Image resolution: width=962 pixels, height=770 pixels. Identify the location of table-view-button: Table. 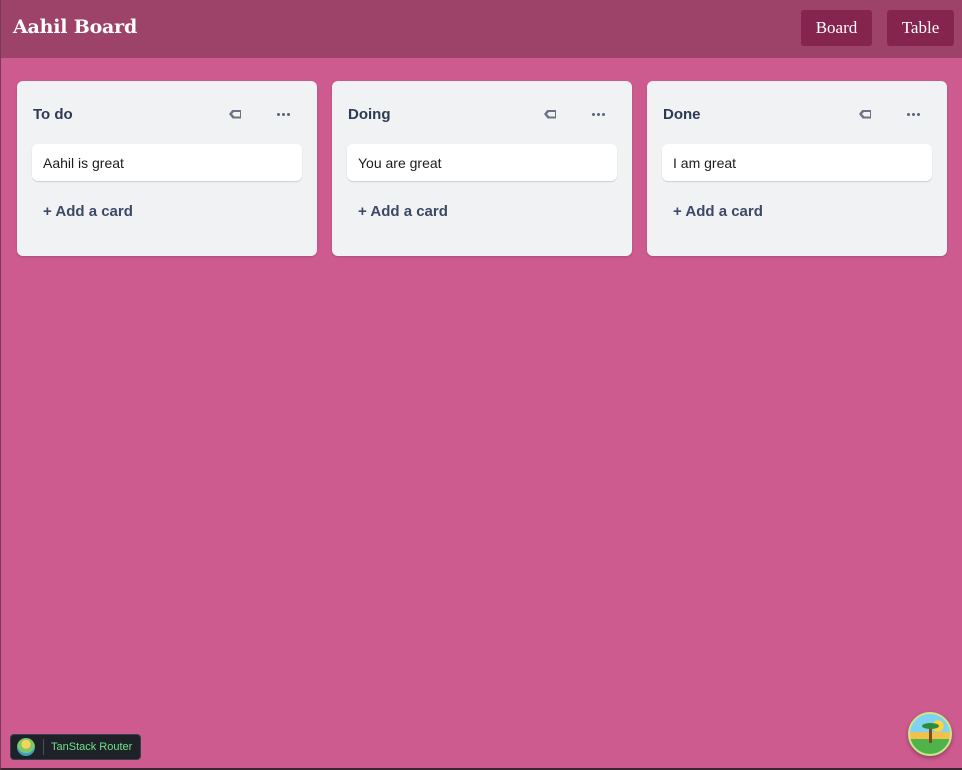
(920, 28).